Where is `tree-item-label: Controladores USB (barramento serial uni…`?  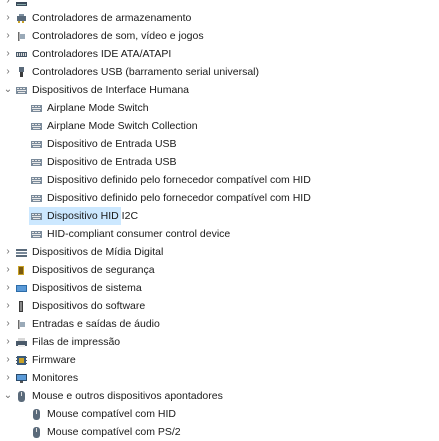 tree-item-label: Controladores USB (barramento serial uni… is located at coordinates (146, 72).